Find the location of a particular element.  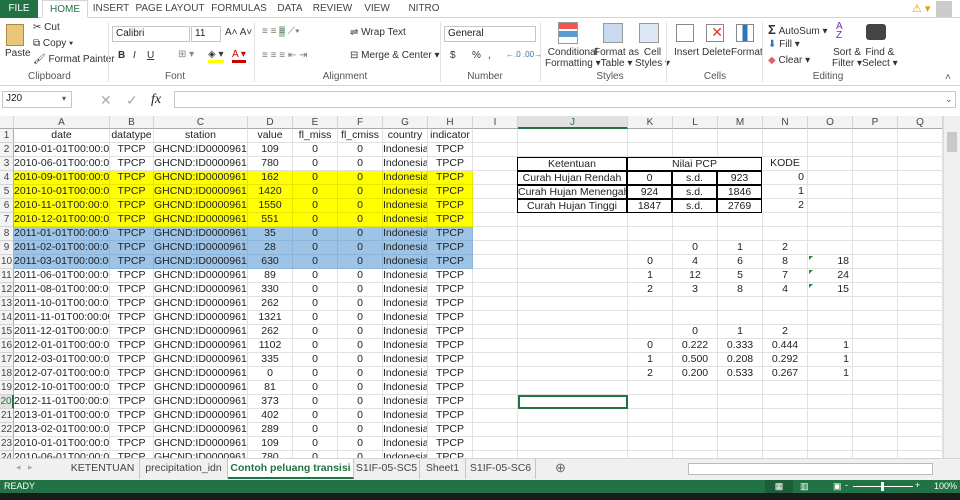

zoom-slider-thumb is located at coordinates (882, 486).